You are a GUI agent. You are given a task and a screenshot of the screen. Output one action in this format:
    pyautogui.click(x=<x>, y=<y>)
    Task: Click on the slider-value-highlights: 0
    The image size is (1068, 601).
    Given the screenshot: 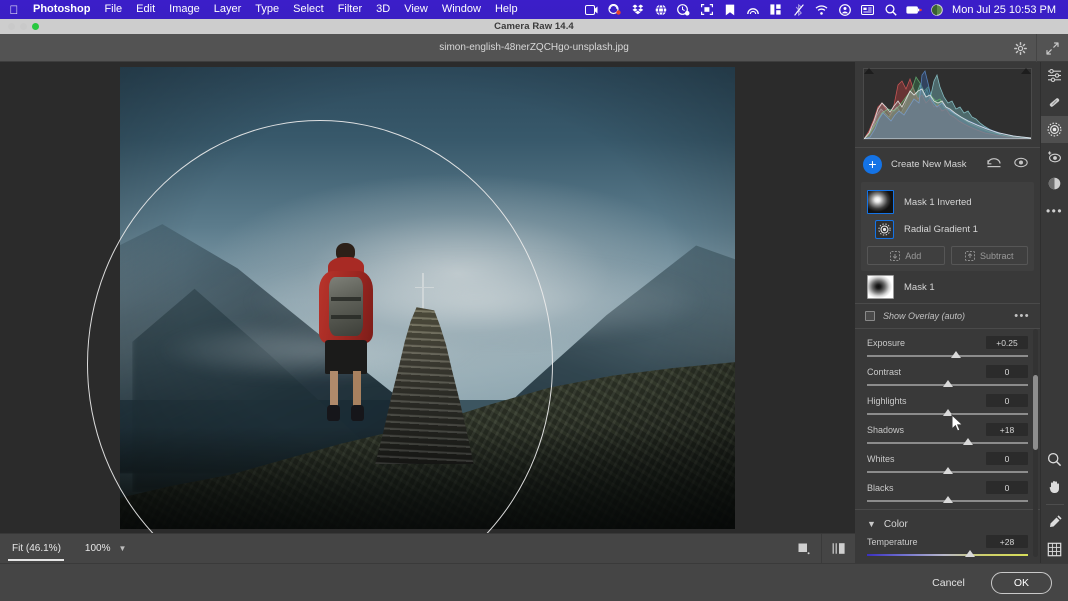 What is the action you would take?
    pyautogui.click(x=1007, y=400)
    